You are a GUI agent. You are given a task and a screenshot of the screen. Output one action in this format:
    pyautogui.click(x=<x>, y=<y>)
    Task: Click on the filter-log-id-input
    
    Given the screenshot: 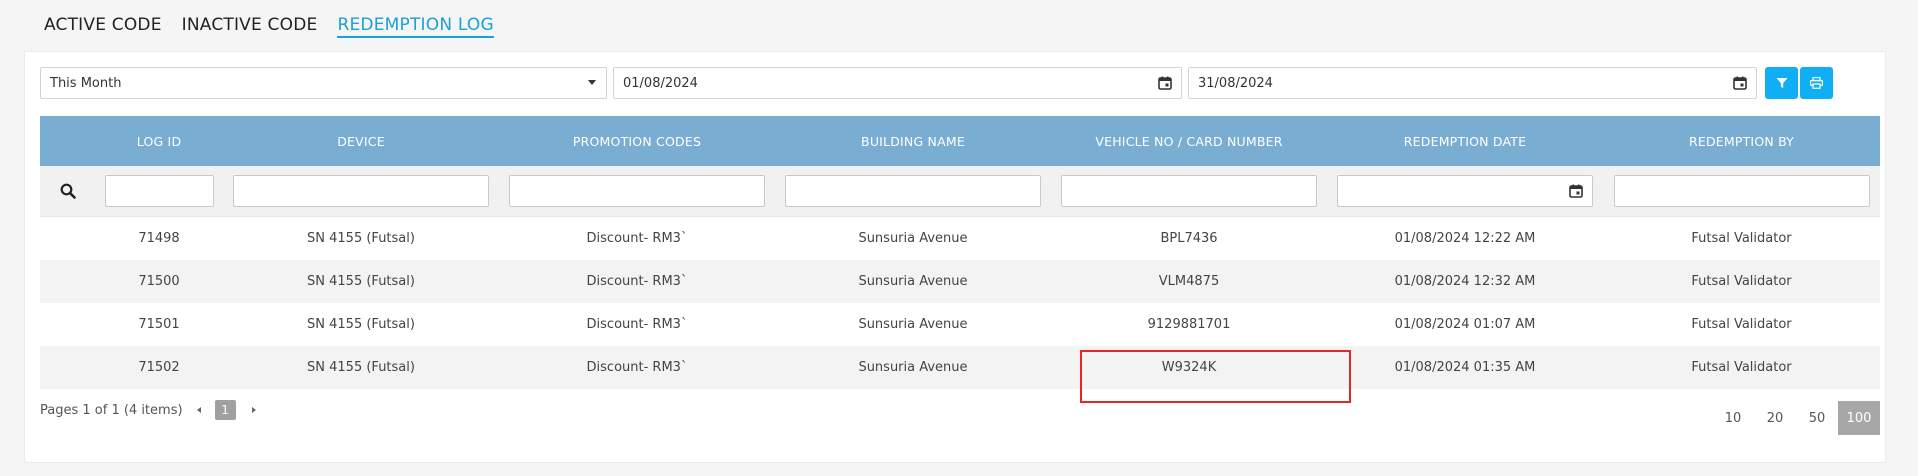 What is the action you would take?
    pyautogui.click(x=159, y=191)
    